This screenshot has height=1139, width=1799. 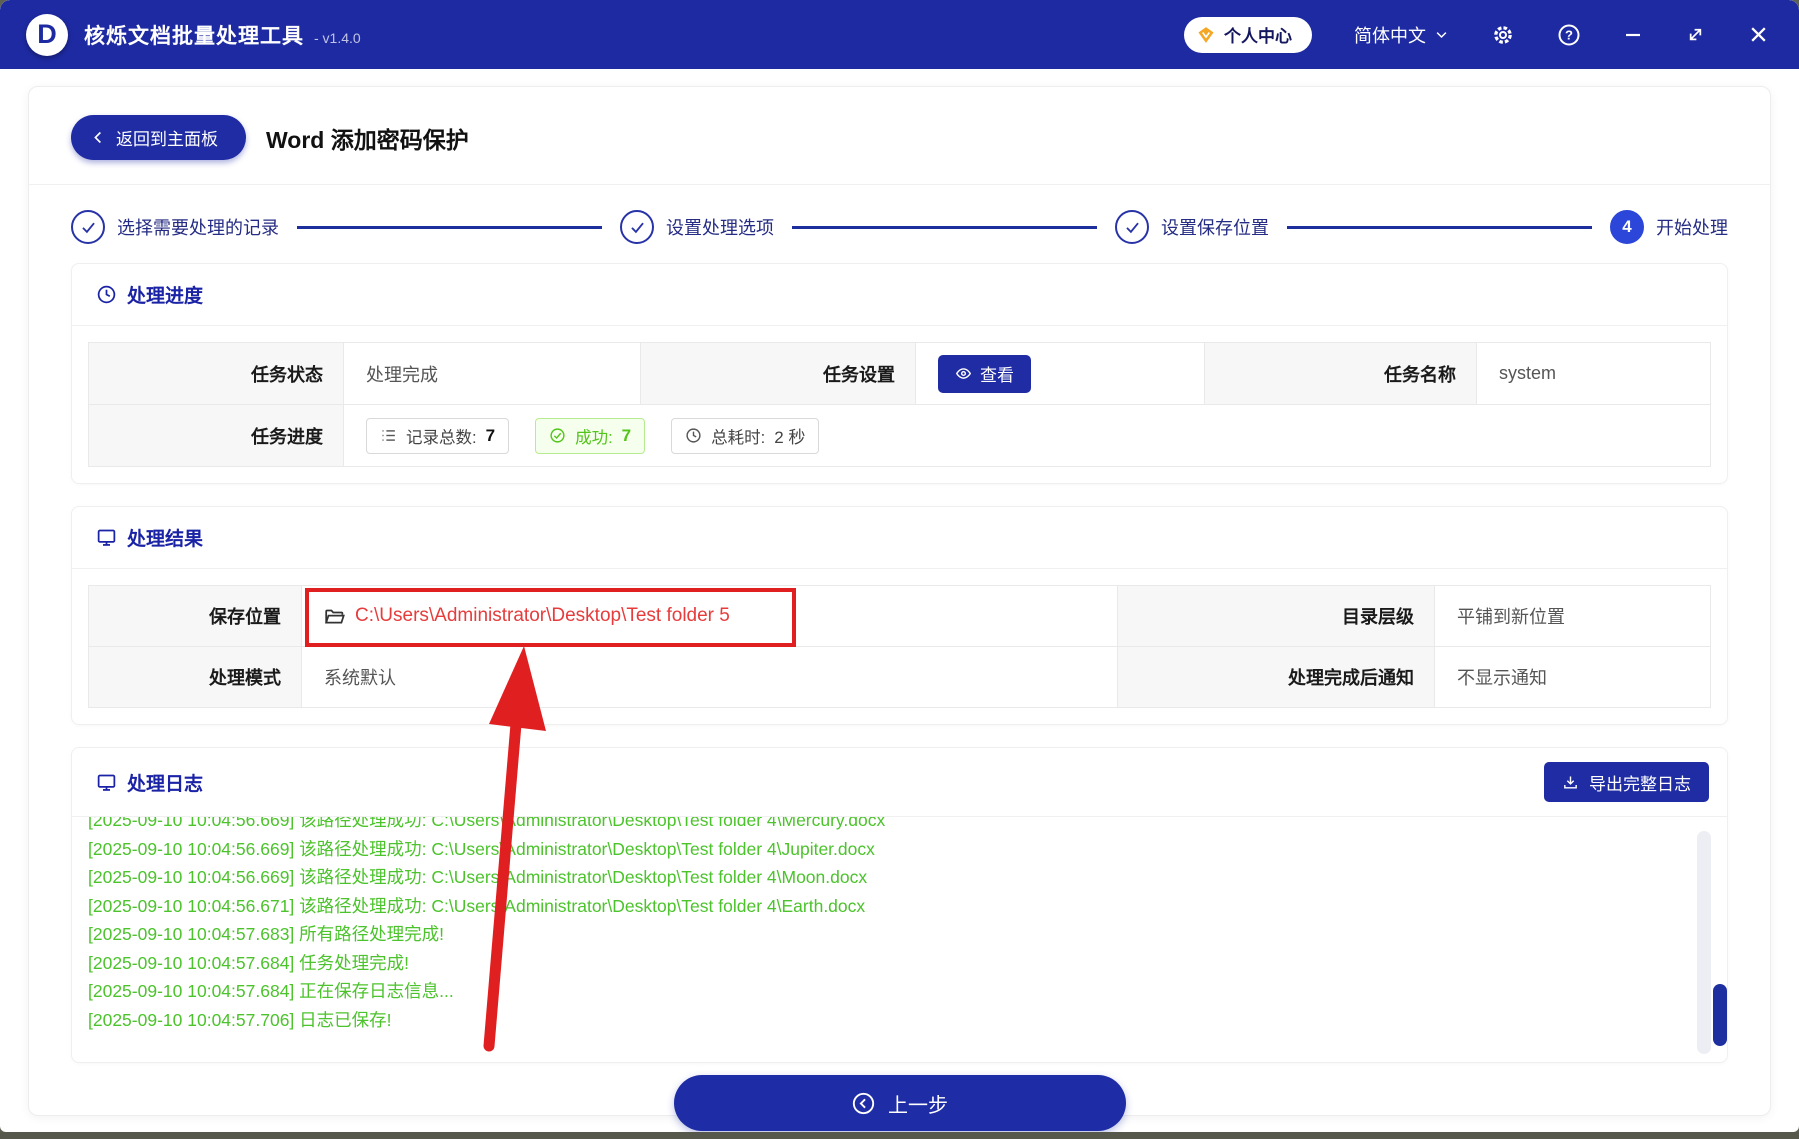 What do you see at coordinates (697, 227) in the screenshot?
I see `step-process-options: 设置处理选项` at bounding box center [697, 227].